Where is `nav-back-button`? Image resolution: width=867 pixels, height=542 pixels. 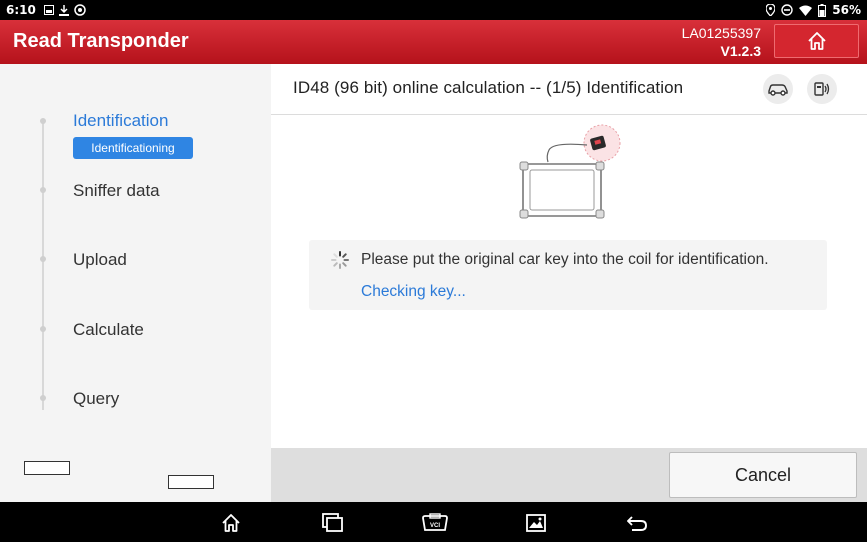 nav-back-button is located at coordinates (637, 523).